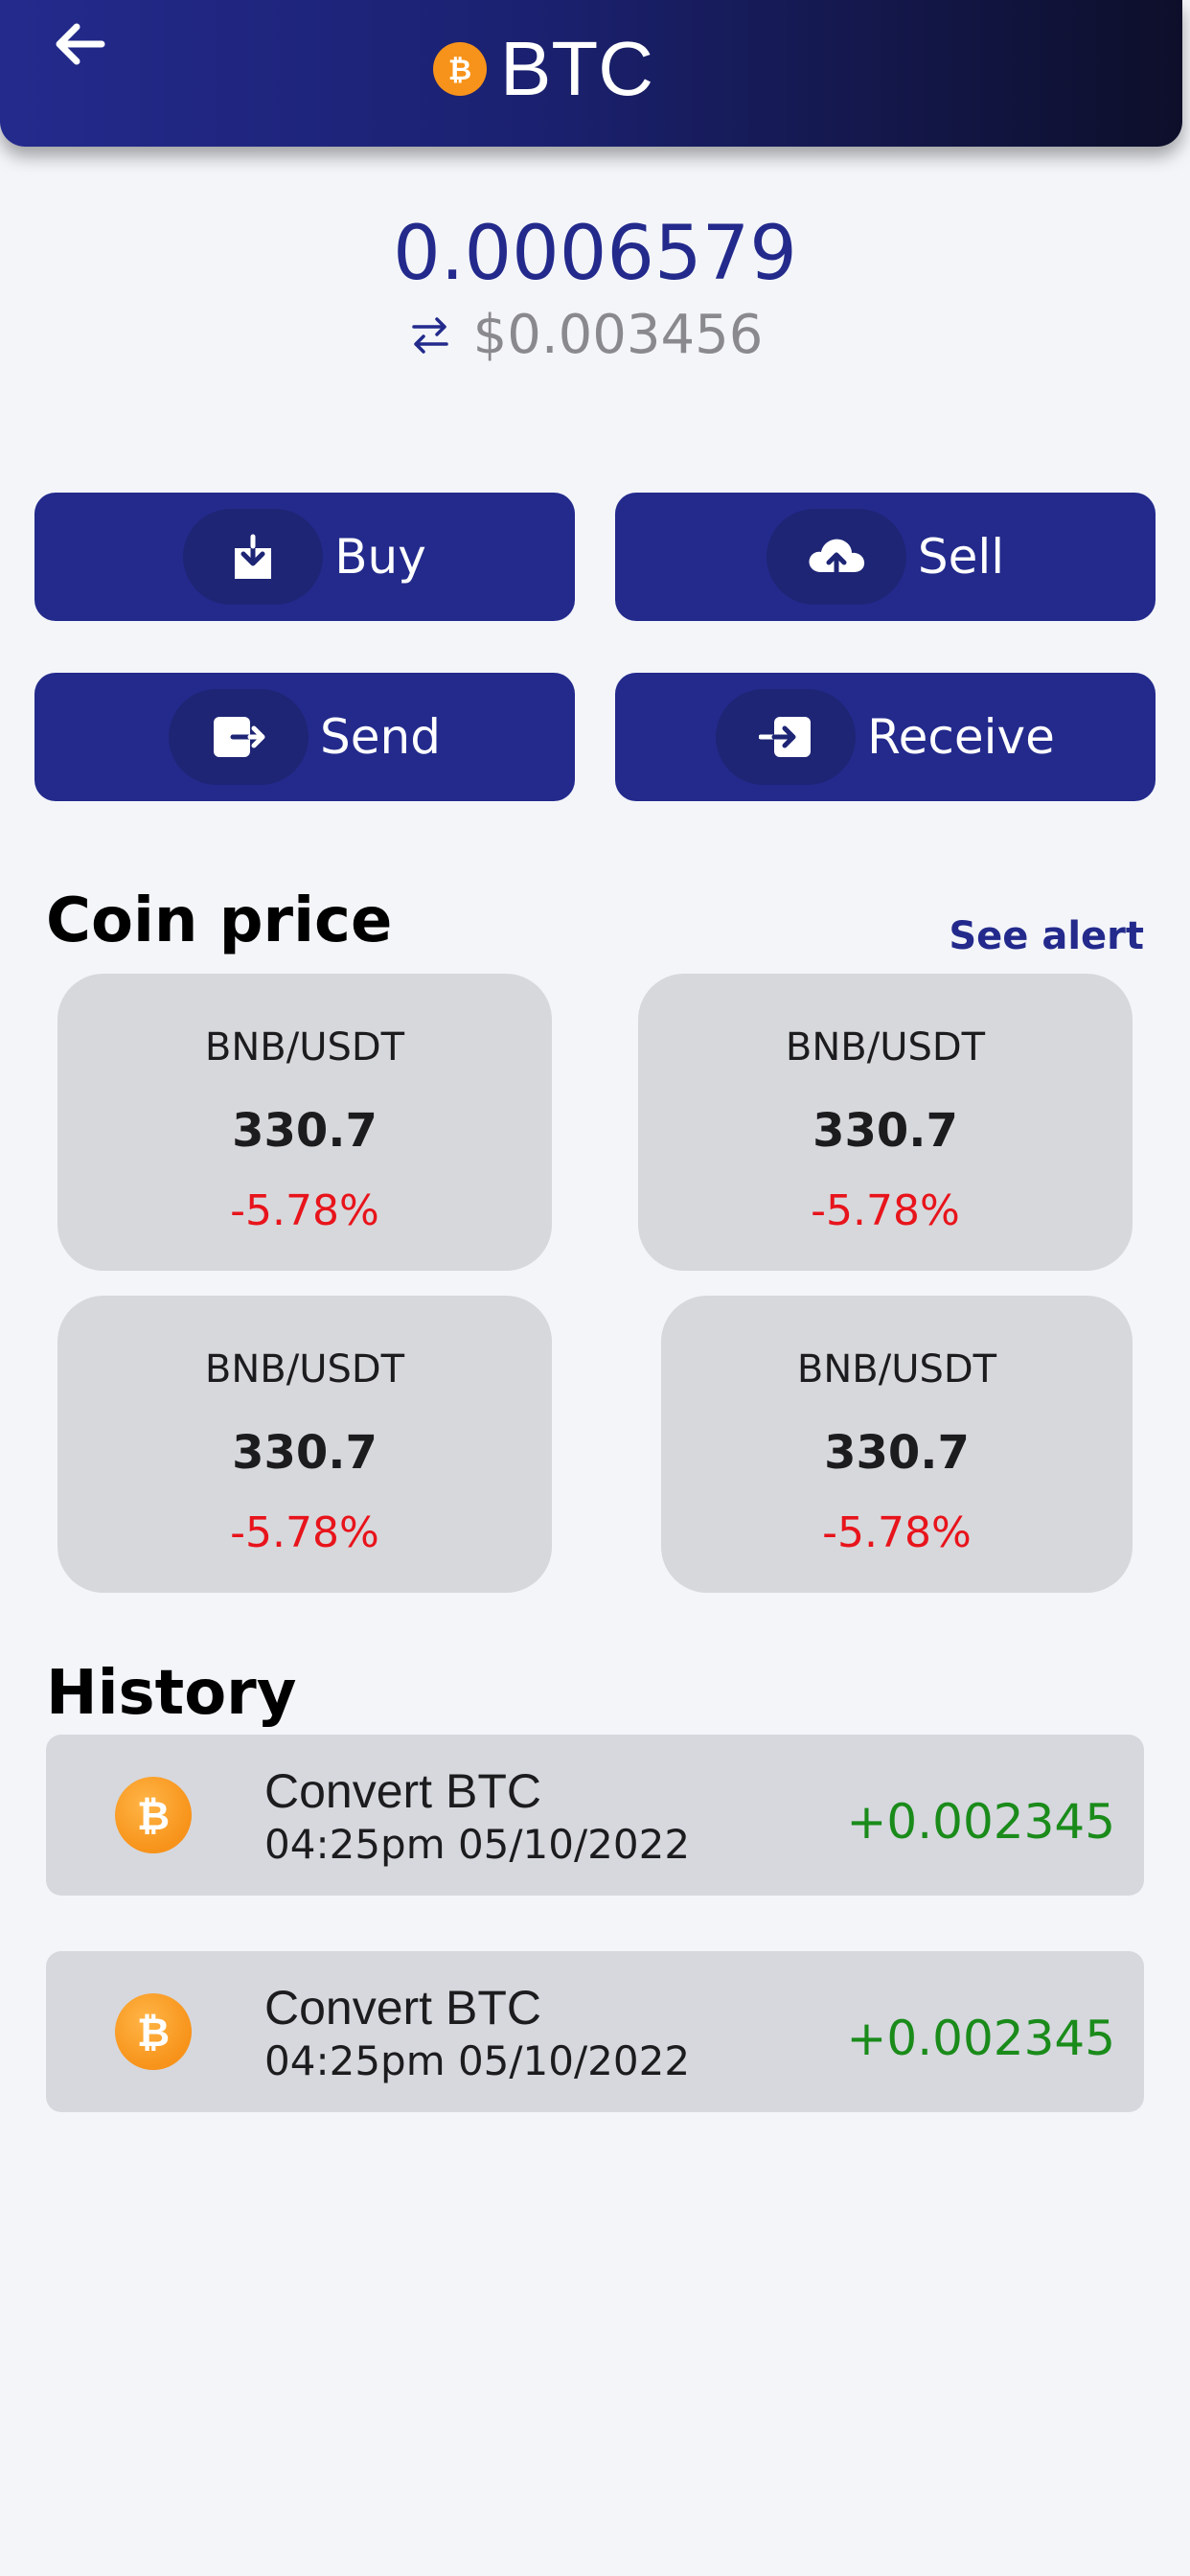 This screenshot has height=2576, width=1190. What do you see at coordinates (618, 335) in the screenshot?
I see `fiat-value: $0.003456` at bounding box center [618, 335].